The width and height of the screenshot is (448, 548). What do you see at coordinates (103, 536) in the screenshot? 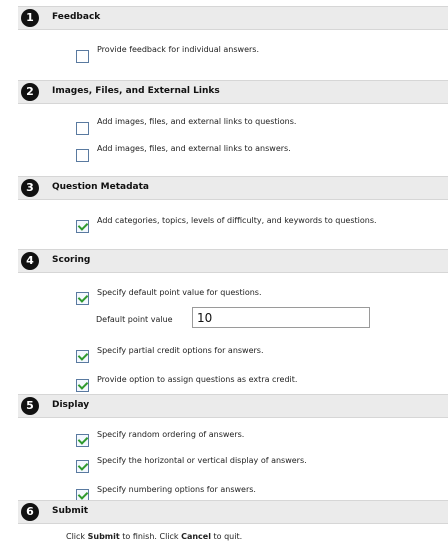
I see `submit-keyword: Submit` at bounding box center [103, 536].